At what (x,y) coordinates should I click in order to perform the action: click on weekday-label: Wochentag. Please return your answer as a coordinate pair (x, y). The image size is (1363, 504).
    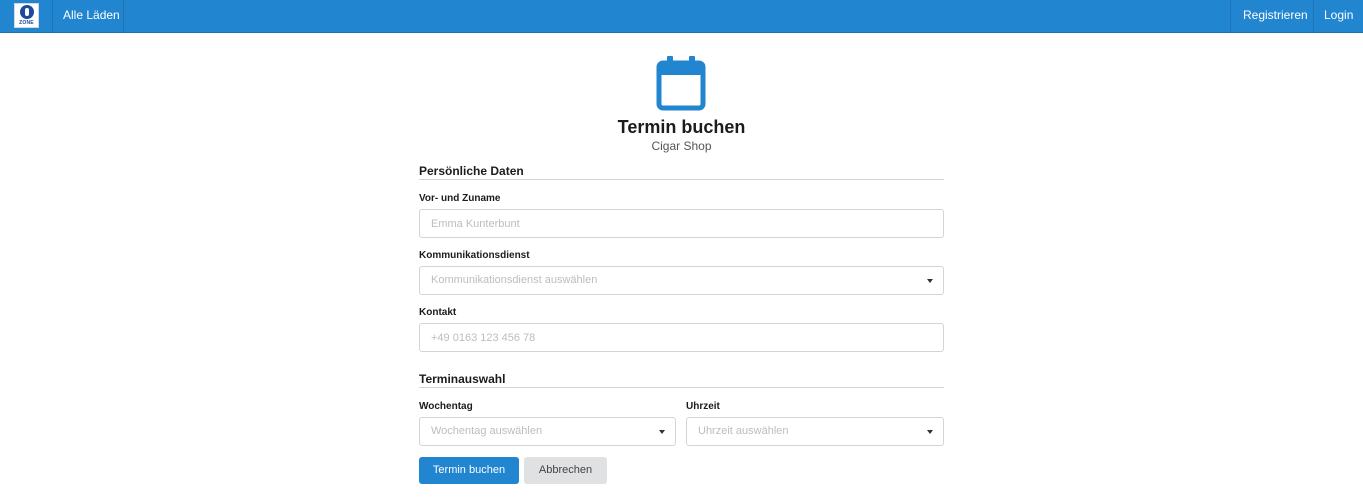
    Looking at the image, I should click on (446, 406).